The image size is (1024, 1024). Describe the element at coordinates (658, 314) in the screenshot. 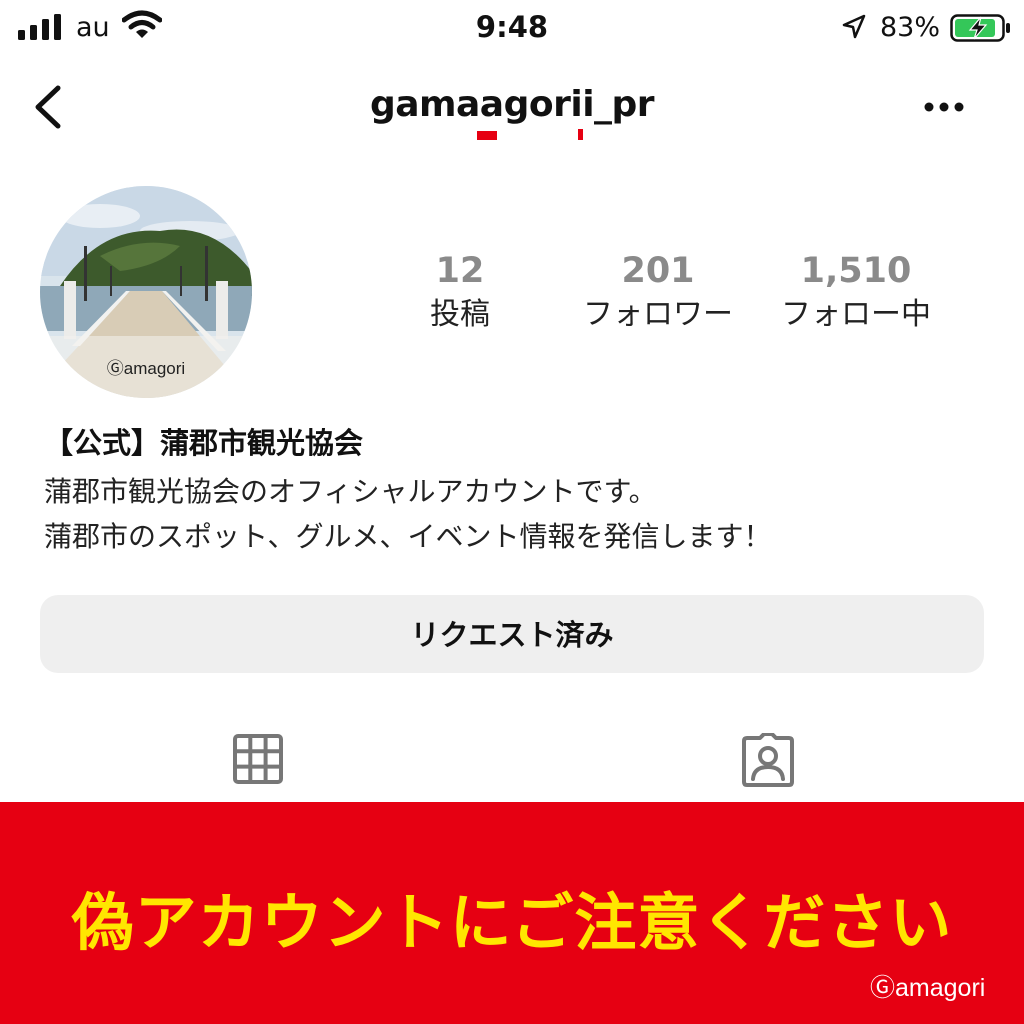

I see `stat-followers-label: フォロワー` at that location.